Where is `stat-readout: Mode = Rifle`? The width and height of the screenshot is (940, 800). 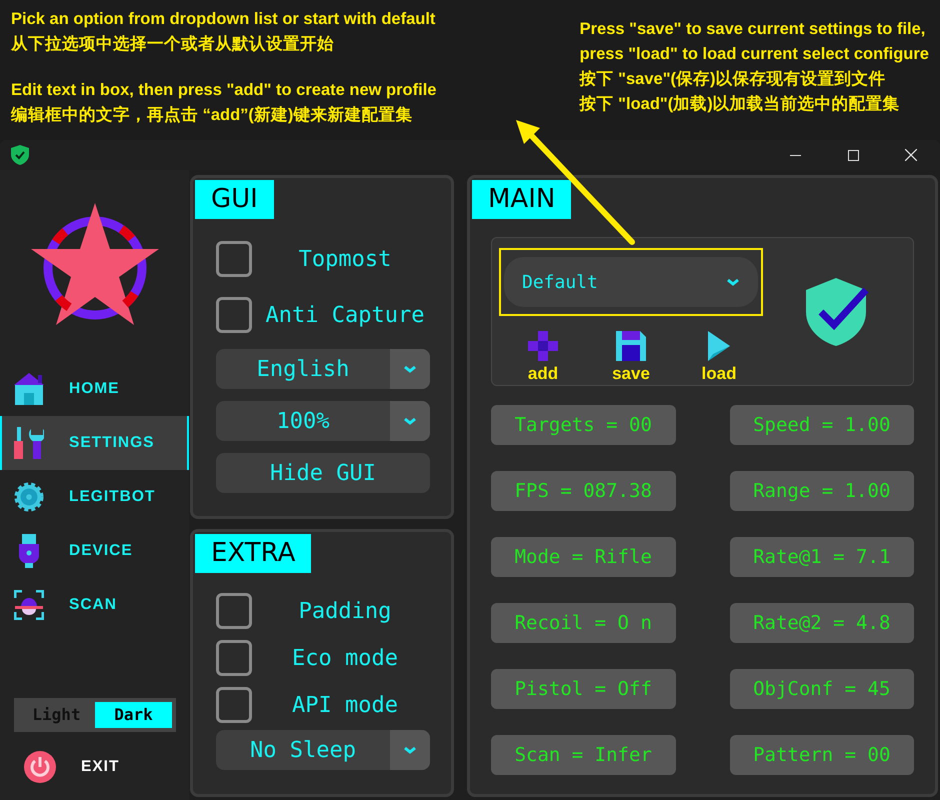
stat-readout: Mode = Rifle is located at coordinates (583, 557).